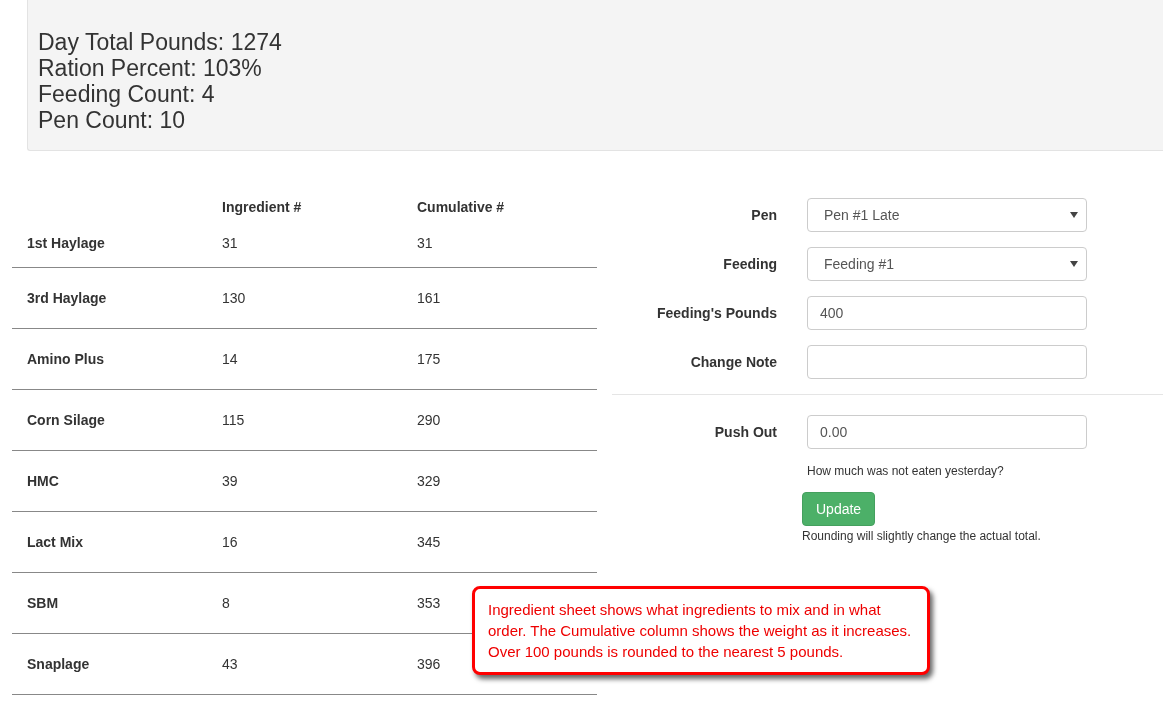  What do you see at coordinates (304, 603) in the screenshot?
I see `table-cell: 8` at bounding box center [304, 603].